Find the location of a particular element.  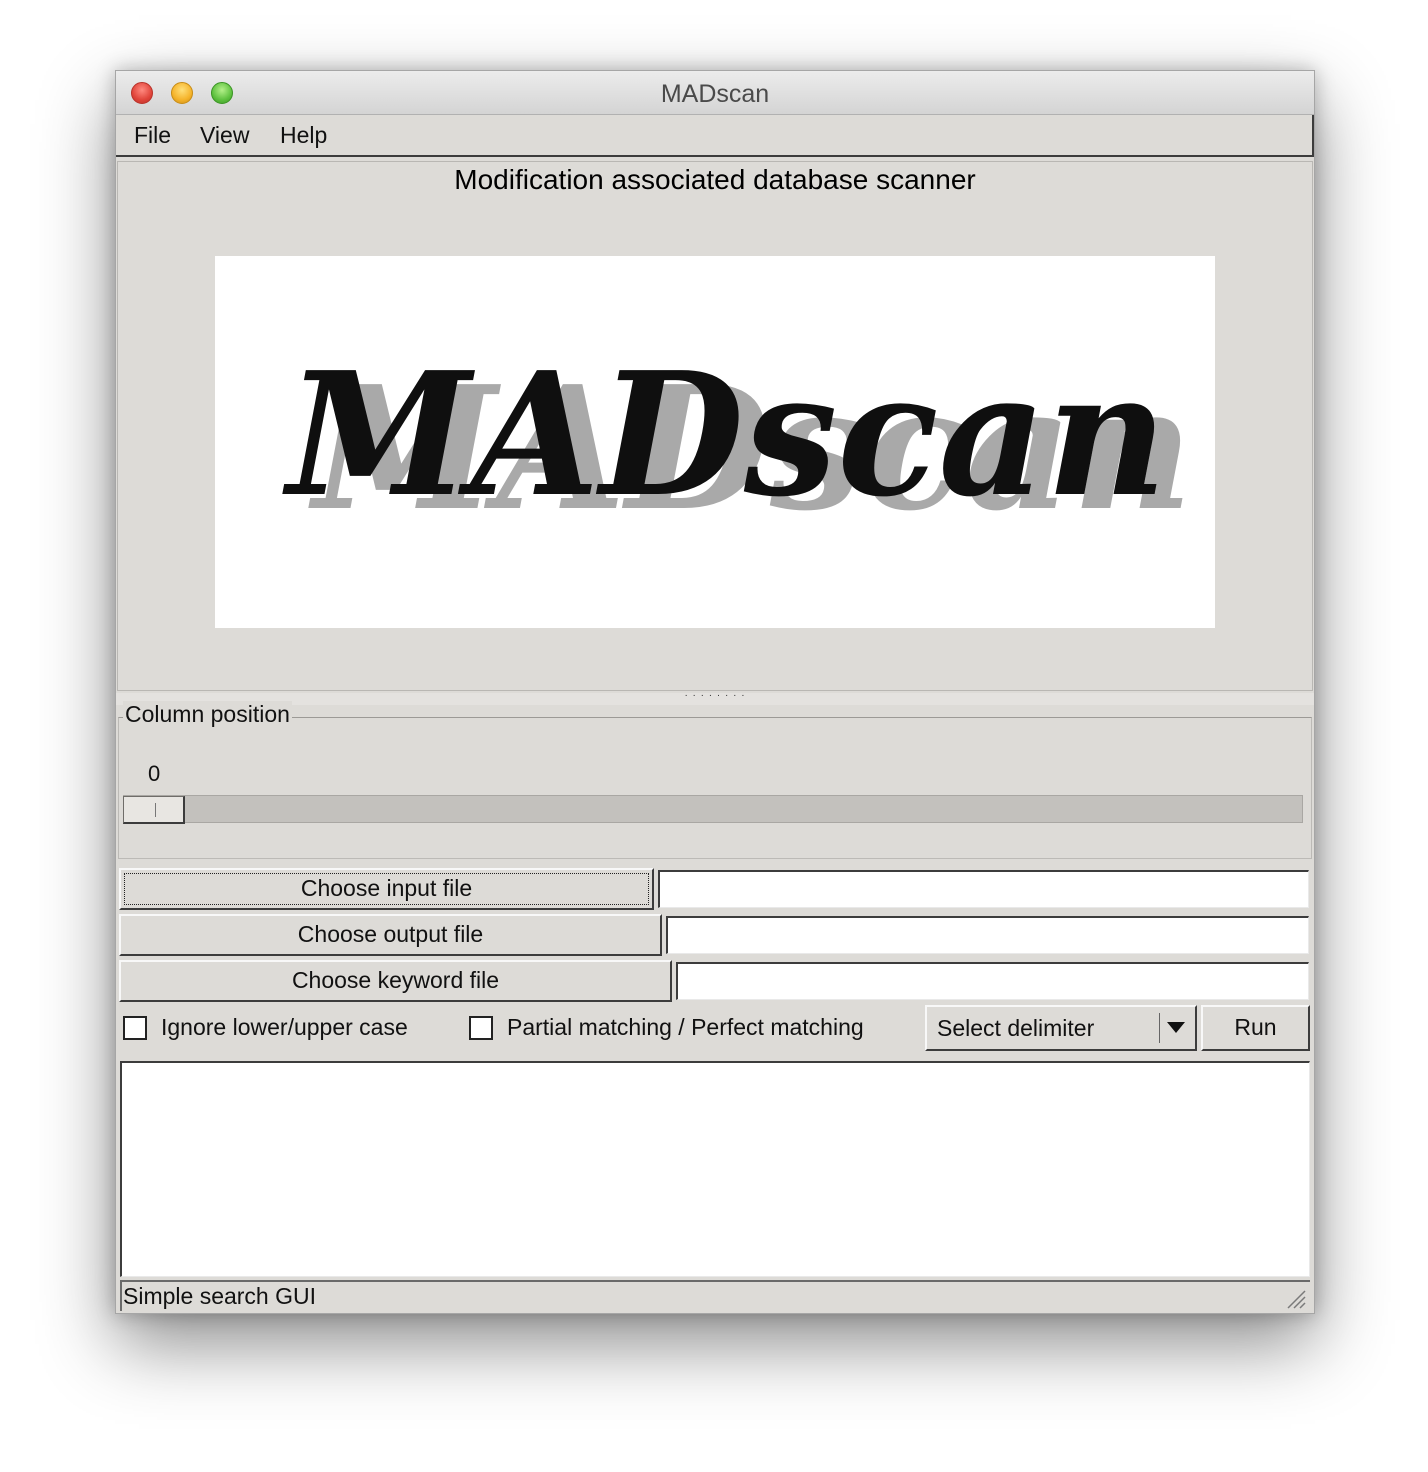

run-button-label: Run is located at coordinates (1255, 1027).